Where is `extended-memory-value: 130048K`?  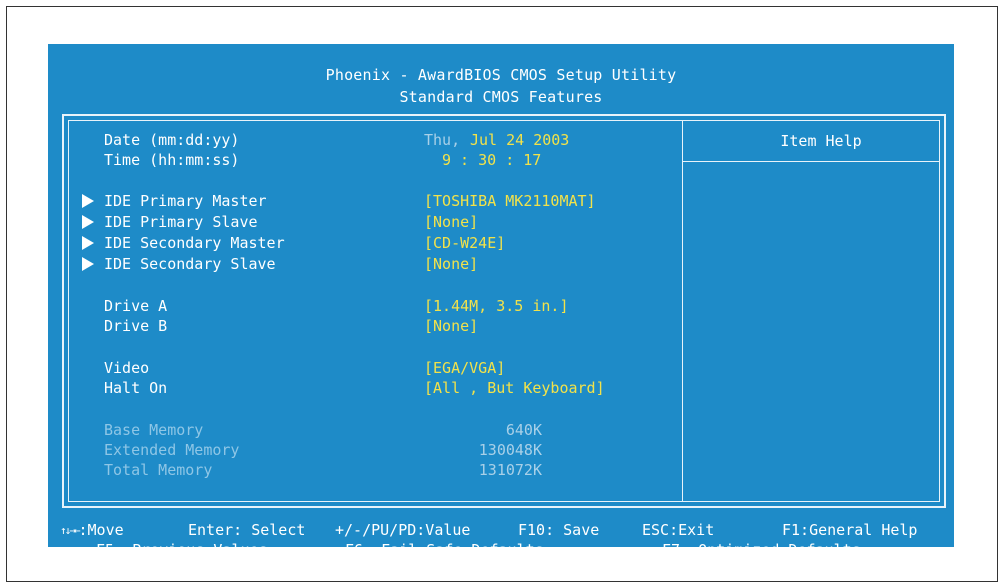
extended-memory-value: 130048K is located at coordinates (510, 450).